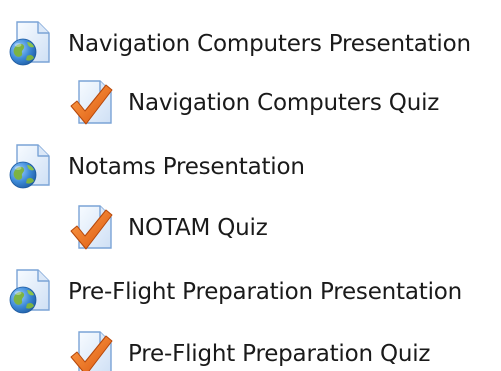  I want to click on activity-label: Notams Presentation, so click(186, 166).